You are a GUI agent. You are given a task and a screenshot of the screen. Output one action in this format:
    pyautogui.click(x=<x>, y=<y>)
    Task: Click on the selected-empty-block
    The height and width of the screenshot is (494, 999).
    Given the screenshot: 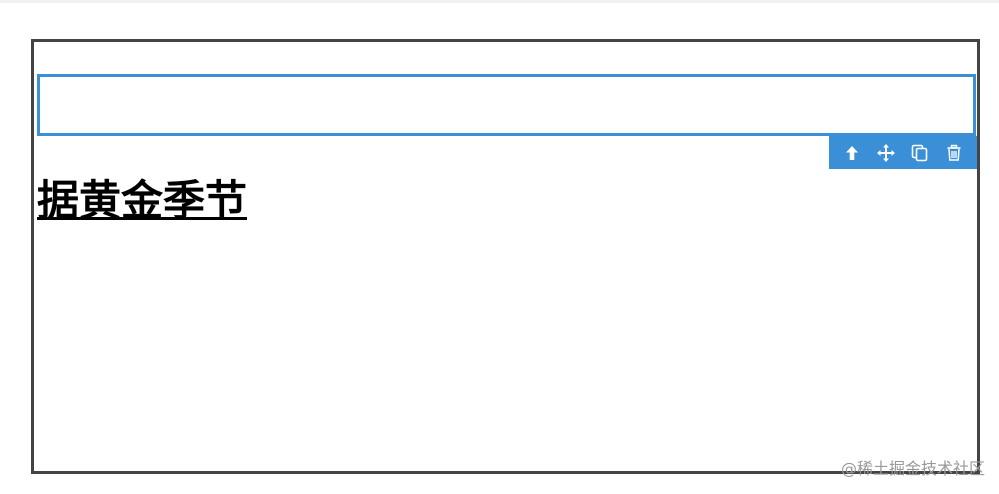 What is the action you would take?
    pyautogui.click(x=506, y=105)
    